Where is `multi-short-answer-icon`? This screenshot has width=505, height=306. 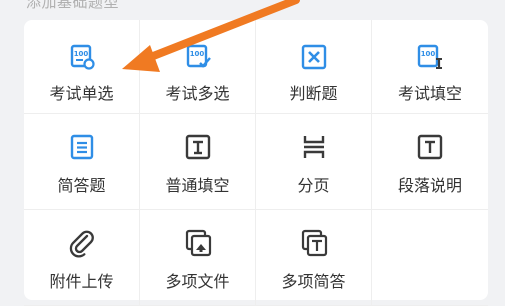
multi-short-answer-icon is located at coordinates (314, 243).